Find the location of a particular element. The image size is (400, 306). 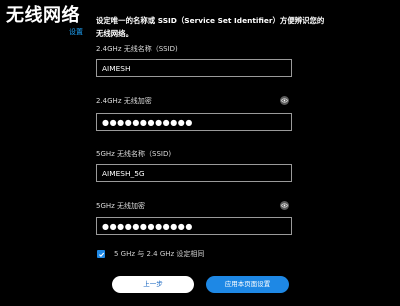

page-title: 无线网络 is located at coordinates (43, 15).